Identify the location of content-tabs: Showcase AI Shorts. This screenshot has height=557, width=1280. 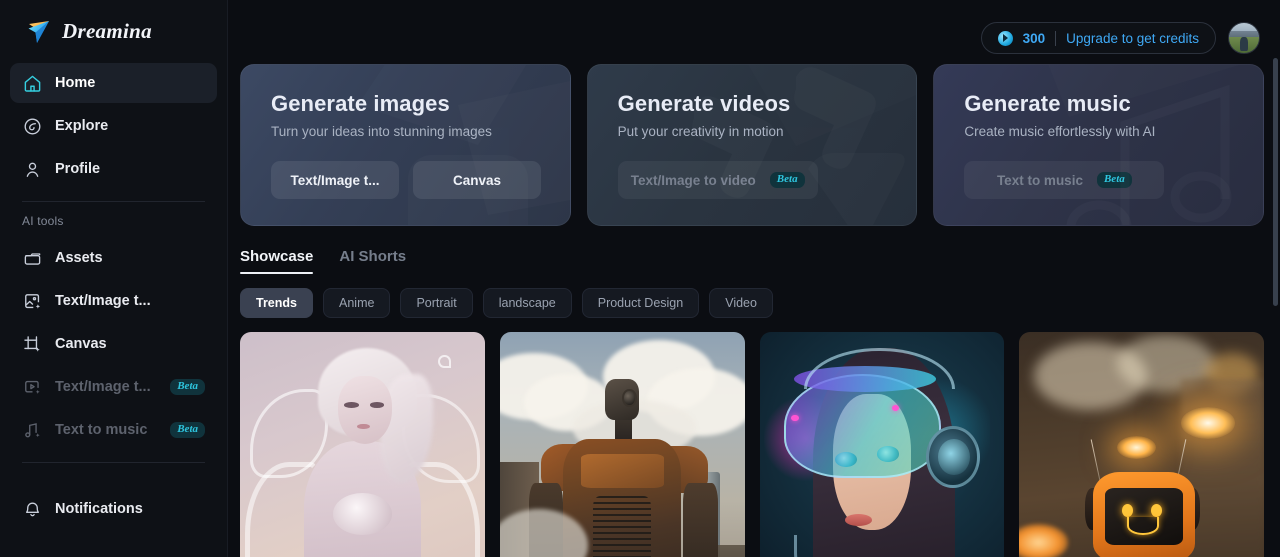
(752, 261).